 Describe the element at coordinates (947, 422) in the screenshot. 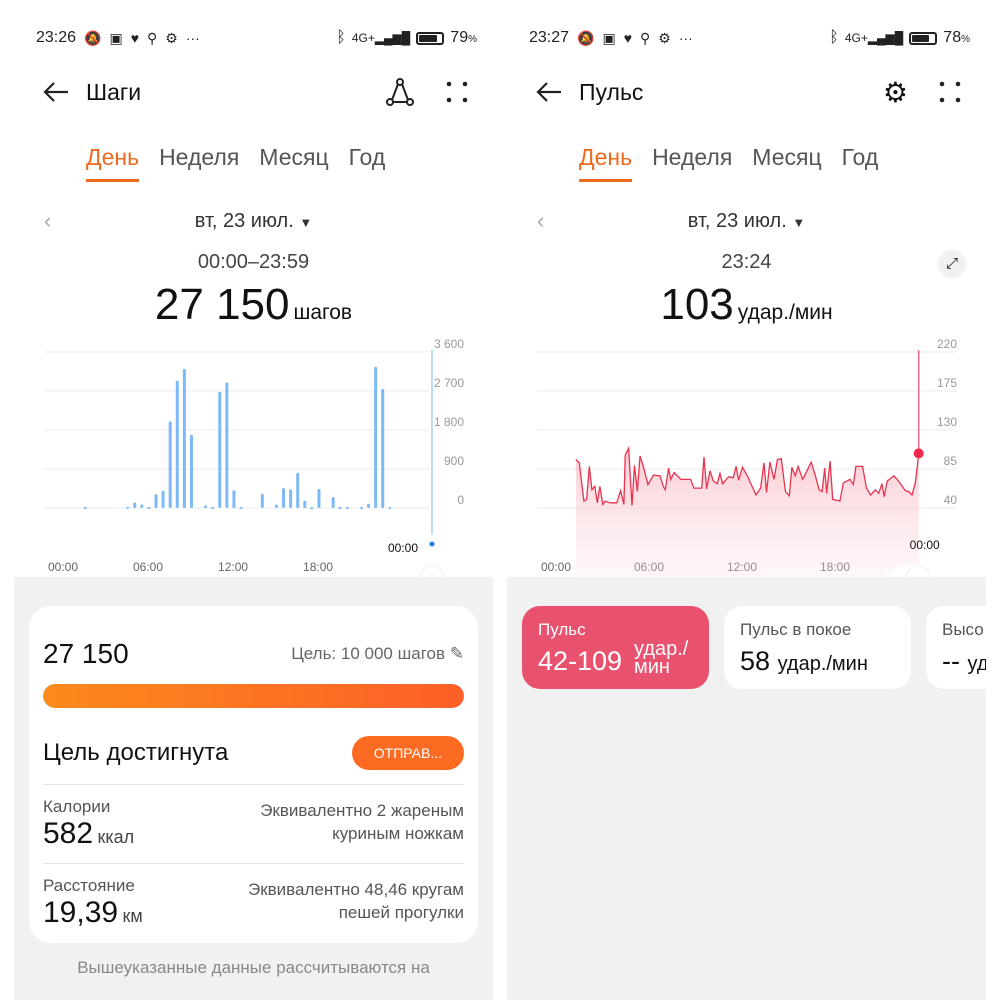

I see `y-tick-label: 130` at that location.